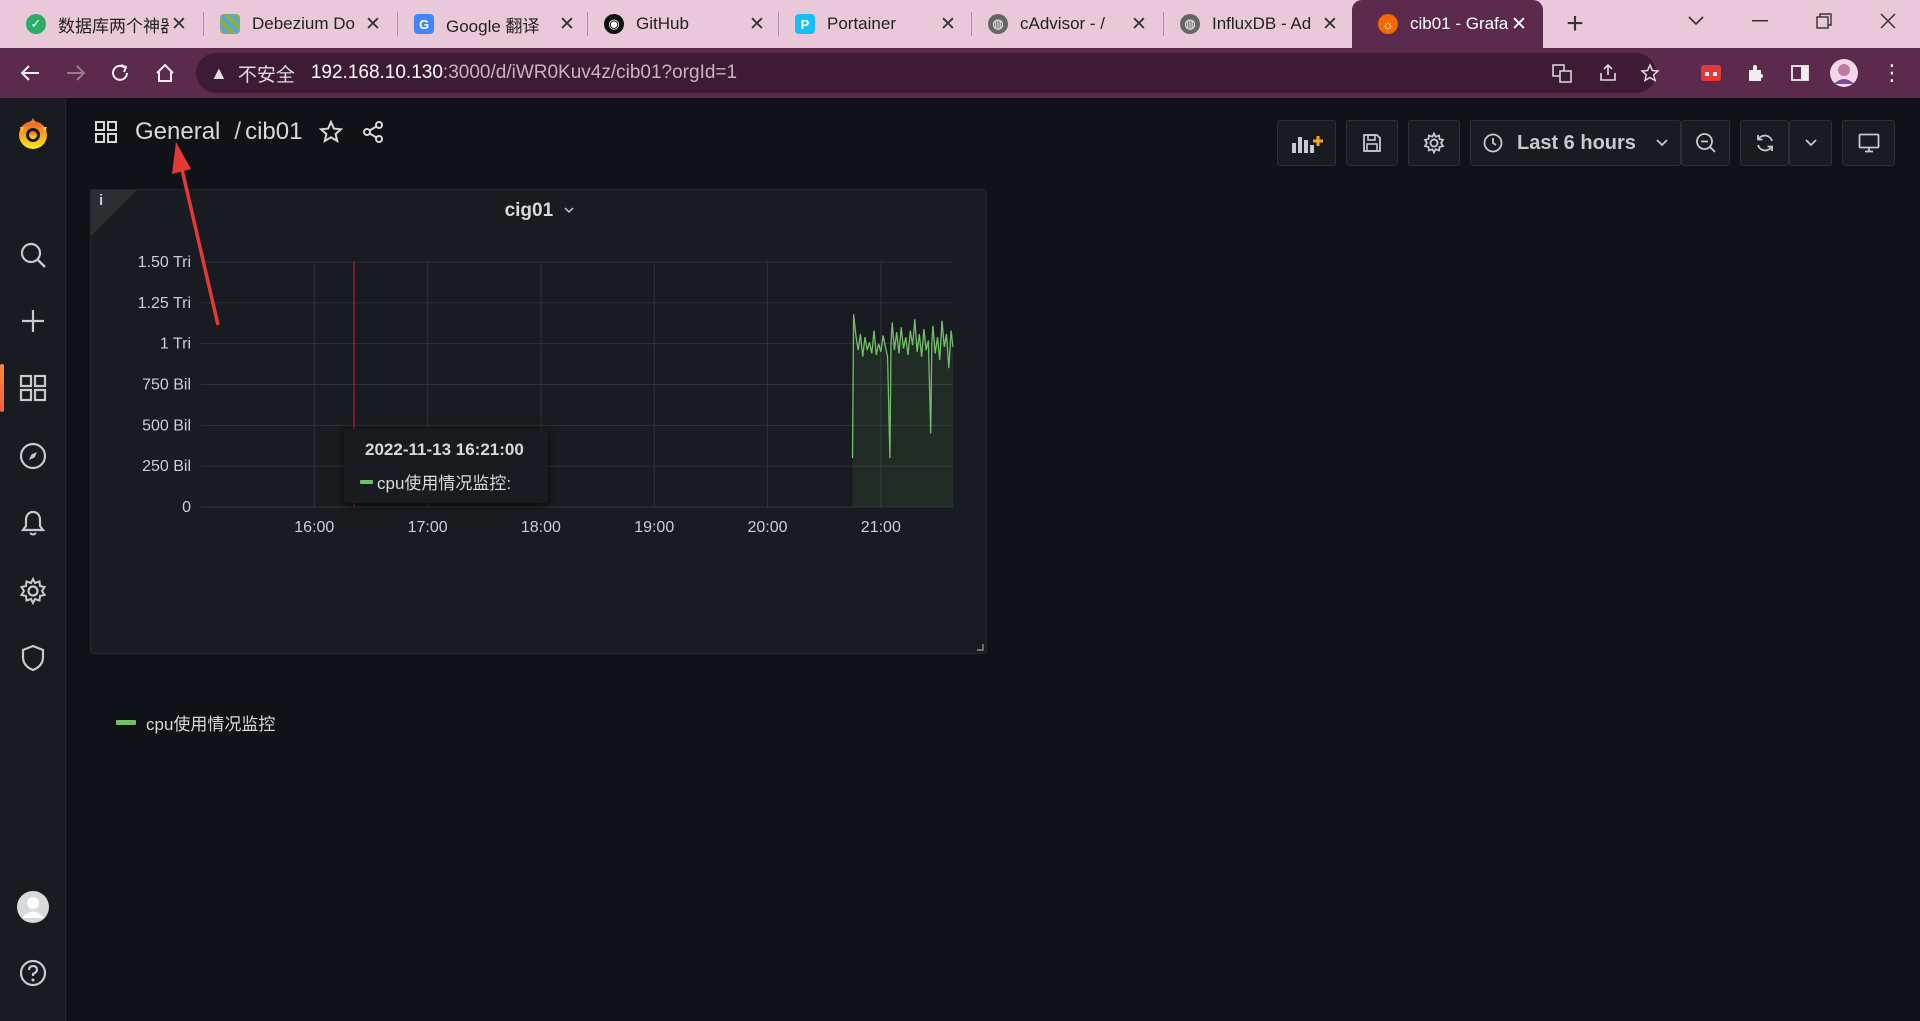 This screenshot has width=1920, height=1021. I want to click on alerting-bell-icon, so click(33, 523).